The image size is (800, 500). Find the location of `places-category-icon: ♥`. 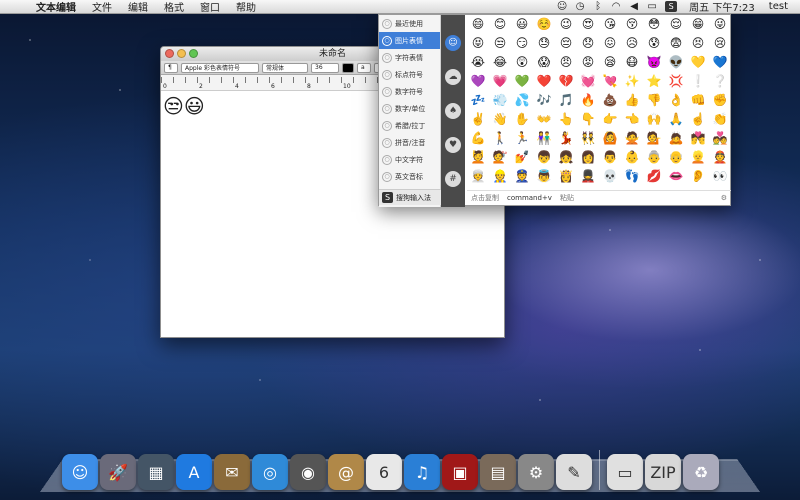

places-category-icon: ♥ is located at coordinates (453, 145).